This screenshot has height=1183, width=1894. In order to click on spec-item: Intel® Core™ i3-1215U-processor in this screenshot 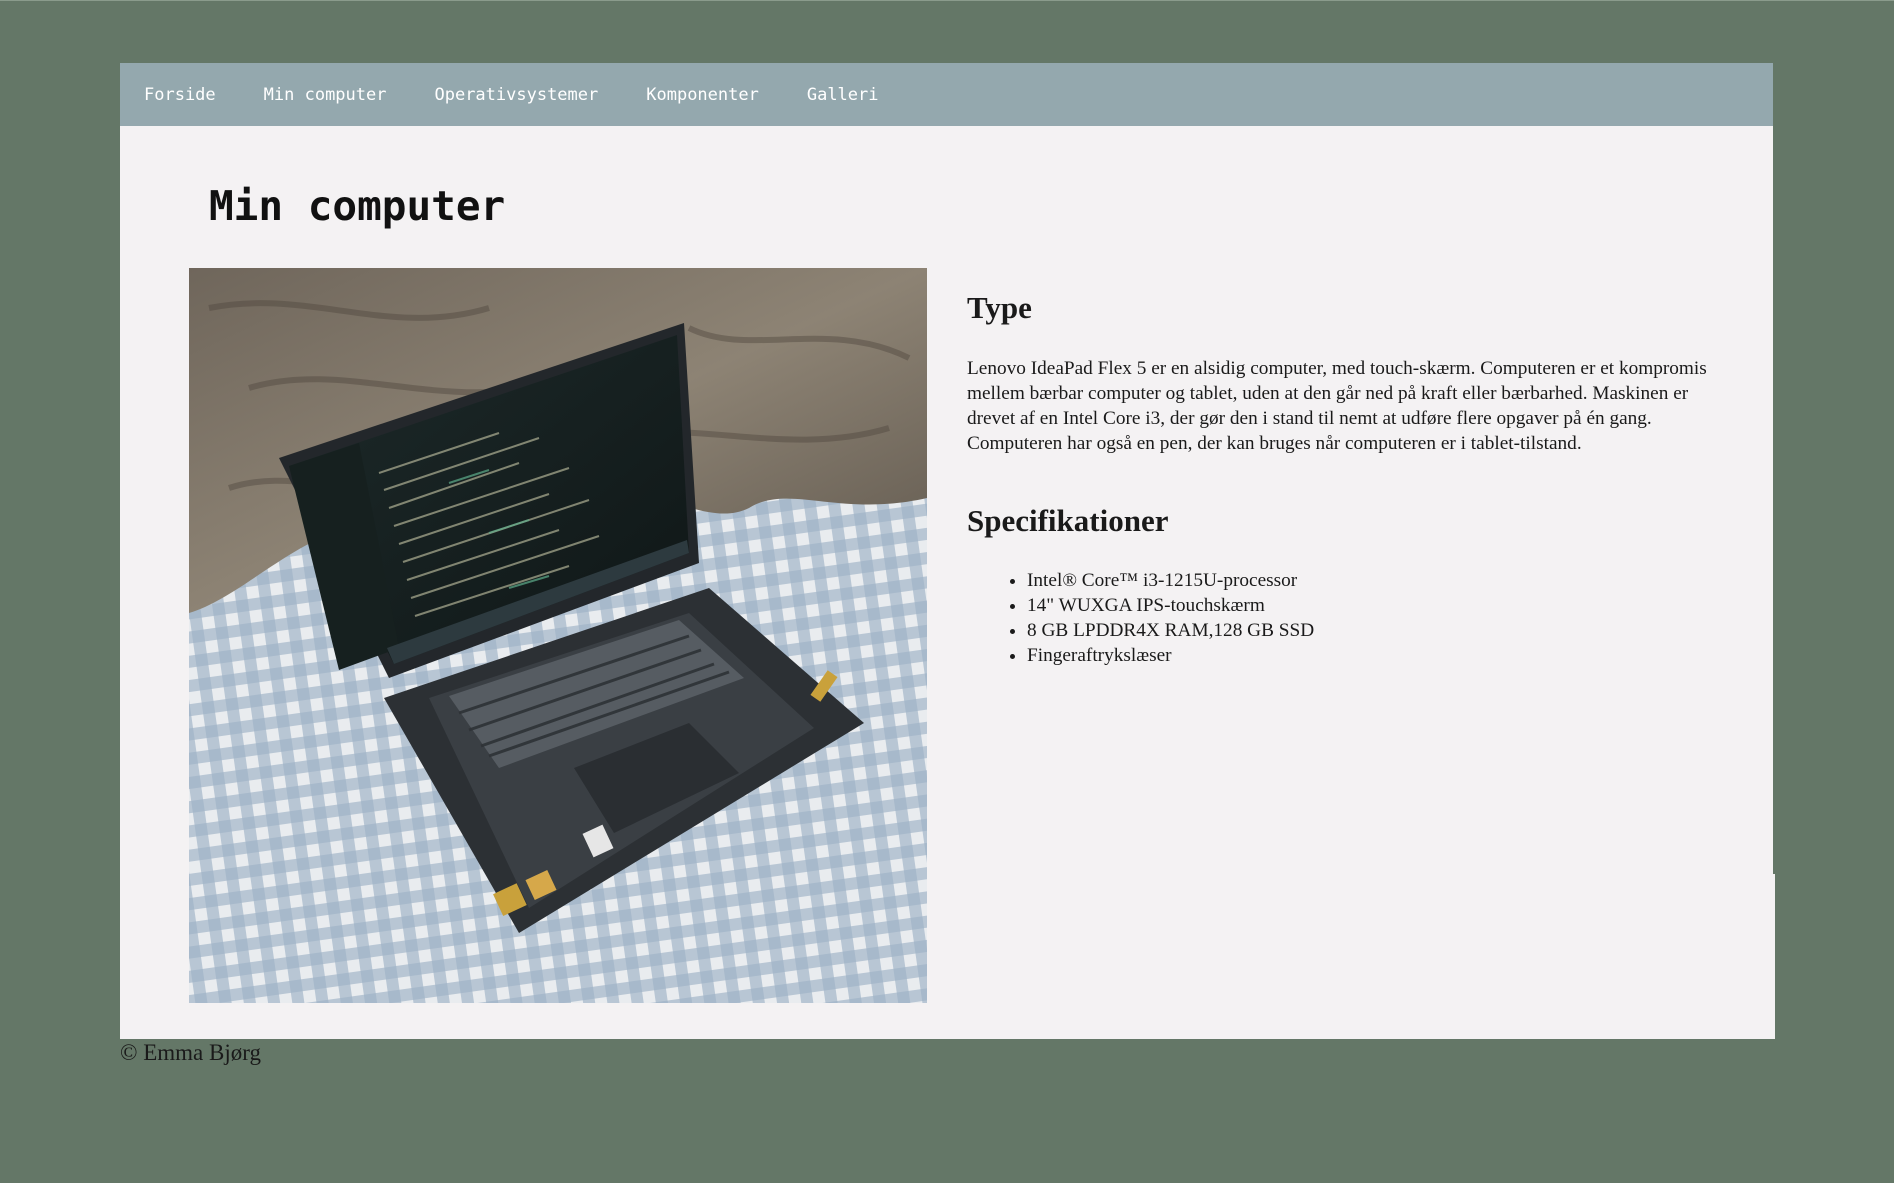, I will do `click(1170, 580)`.